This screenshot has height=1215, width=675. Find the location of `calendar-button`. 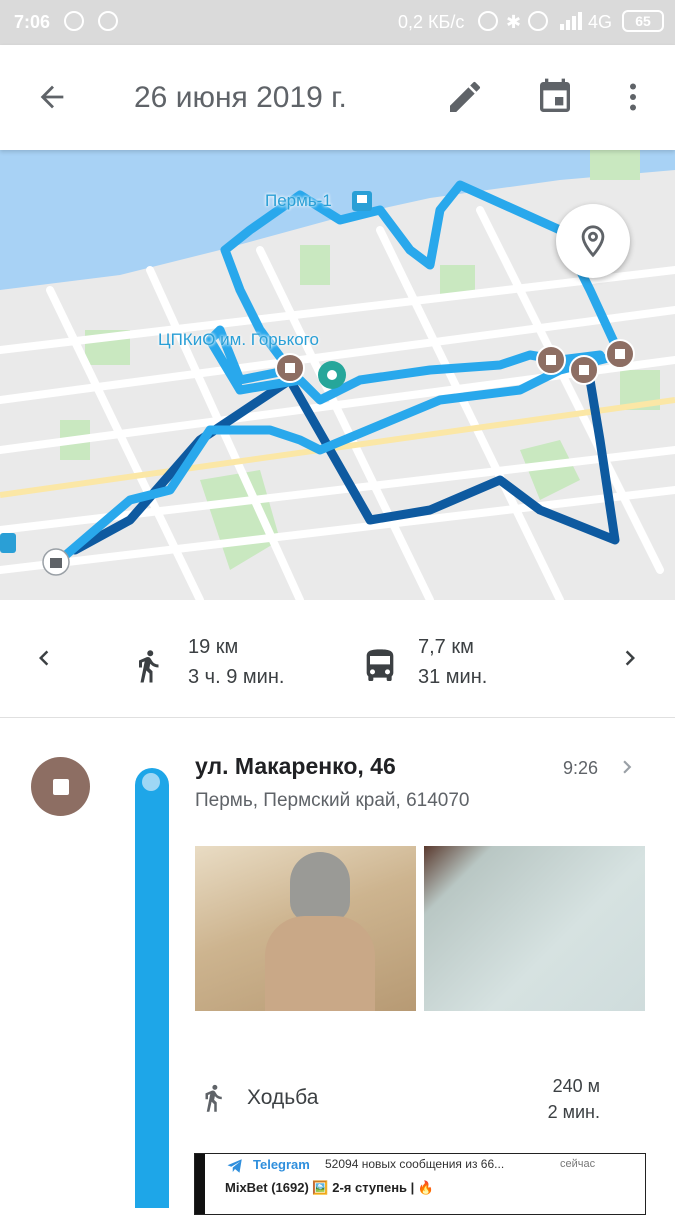

calendar-button is located at coordinates (555, 97).